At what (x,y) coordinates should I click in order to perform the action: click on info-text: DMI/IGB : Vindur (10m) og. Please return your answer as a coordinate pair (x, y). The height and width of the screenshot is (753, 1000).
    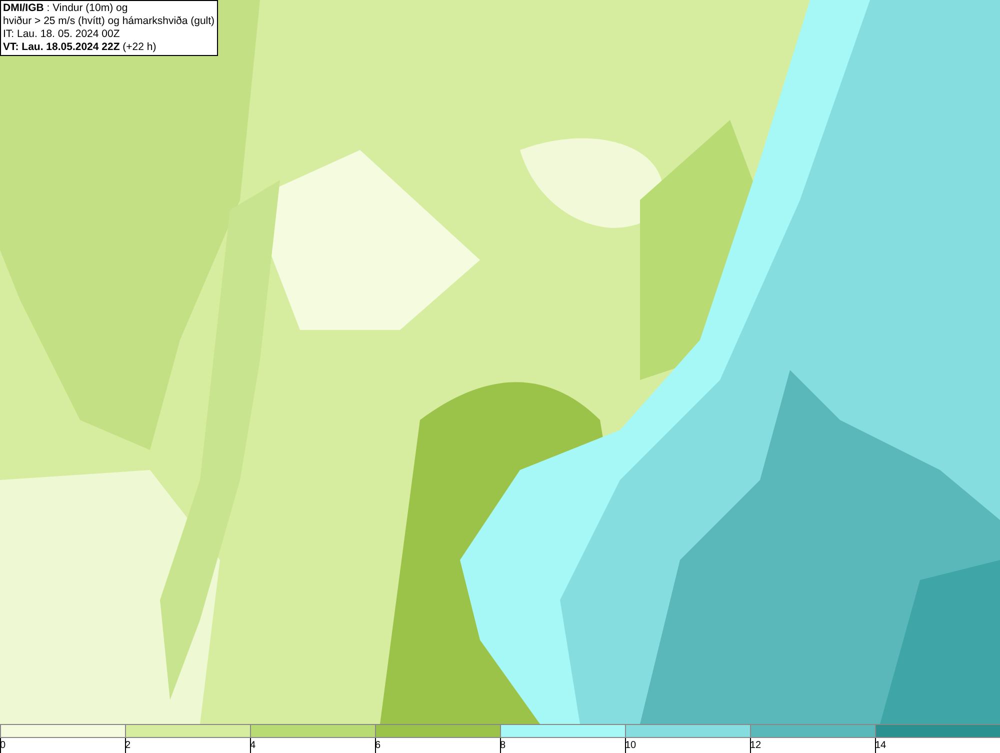
    Looking at the image, I should click on (66, 8).